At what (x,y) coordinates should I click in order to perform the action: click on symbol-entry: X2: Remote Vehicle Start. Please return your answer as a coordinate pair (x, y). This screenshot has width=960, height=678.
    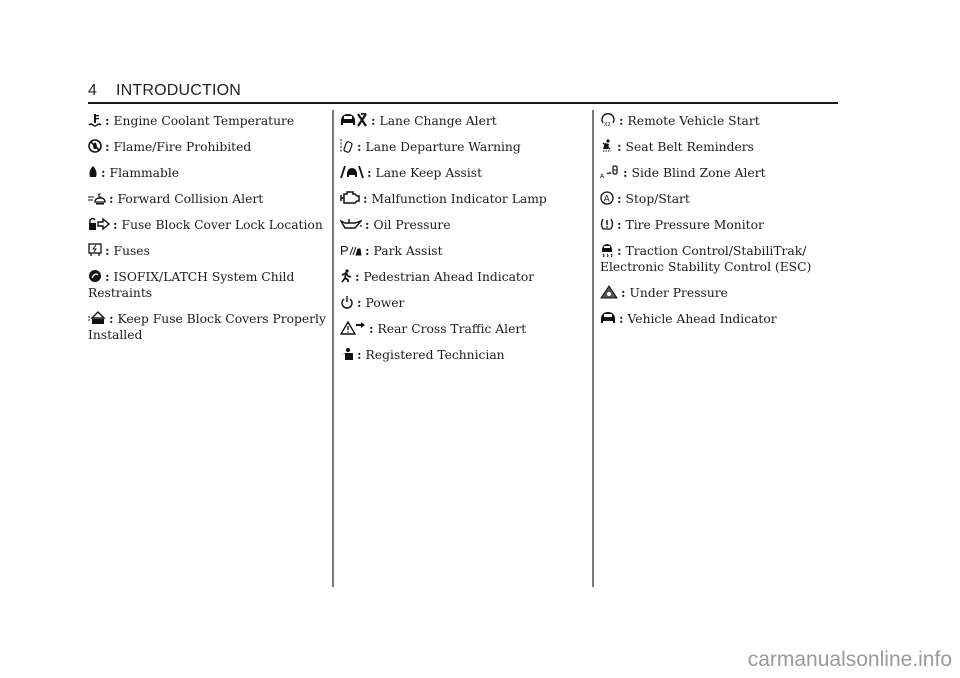
    Looking at the image, I should click on (720, 121).